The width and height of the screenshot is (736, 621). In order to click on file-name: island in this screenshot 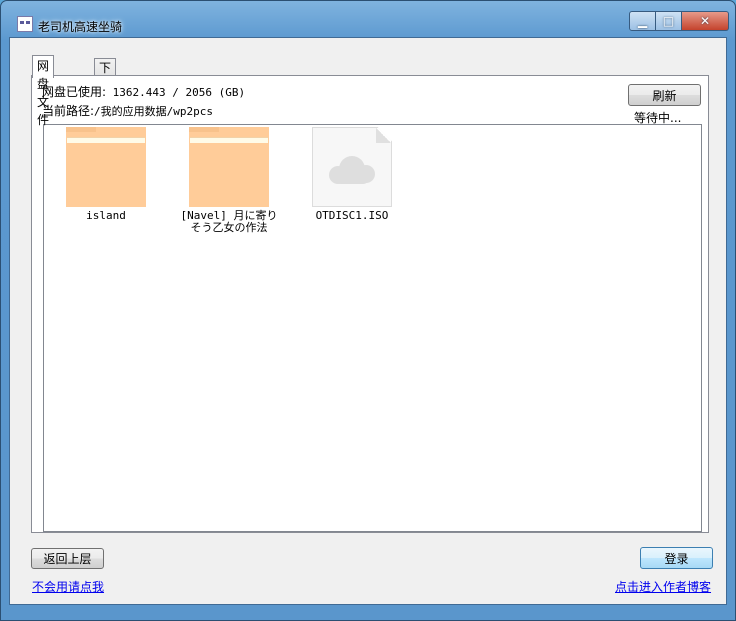, I will do `click(106, 215)`.